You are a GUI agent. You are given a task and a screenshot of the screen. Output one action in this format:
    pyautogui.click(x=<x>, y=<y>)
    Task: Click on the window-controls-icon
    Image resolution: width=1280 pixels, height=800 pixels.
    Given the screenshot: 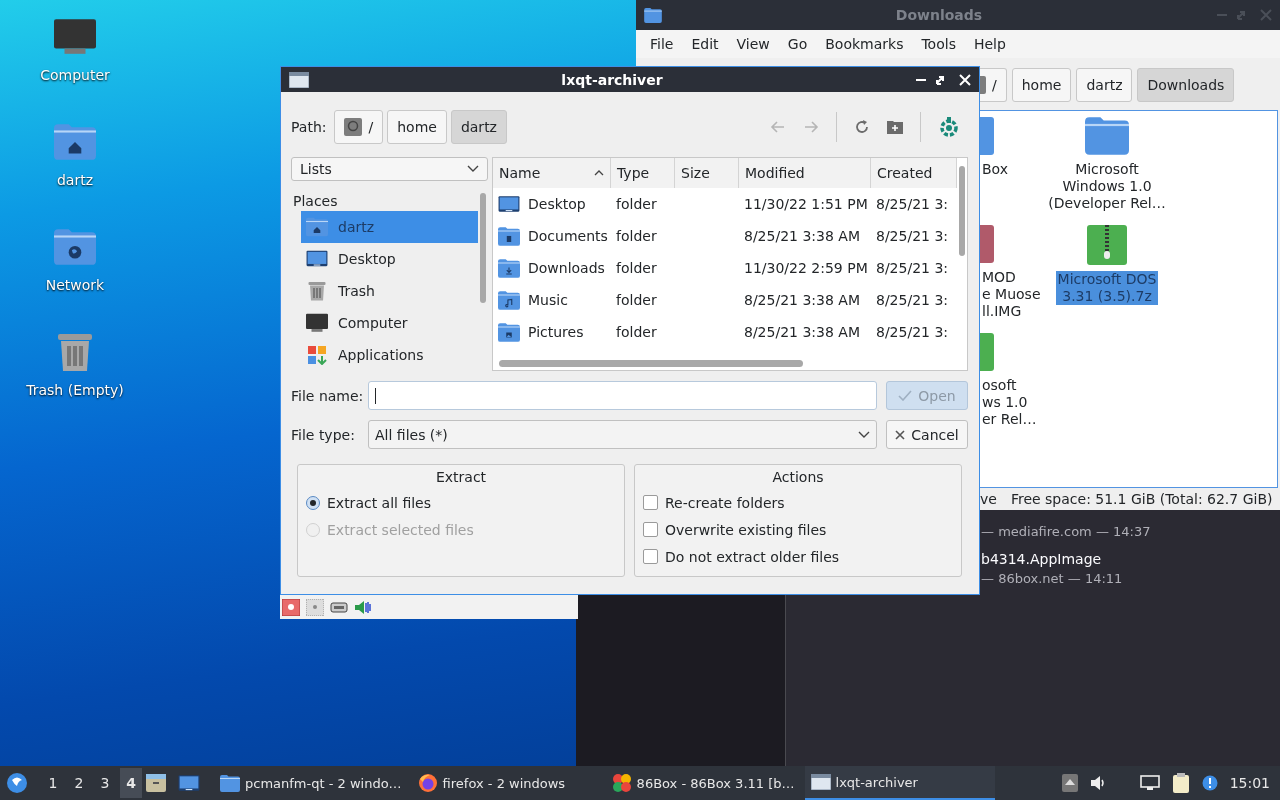 What is the action you would take?
    pyautogui.click(x=943, y=79)
    